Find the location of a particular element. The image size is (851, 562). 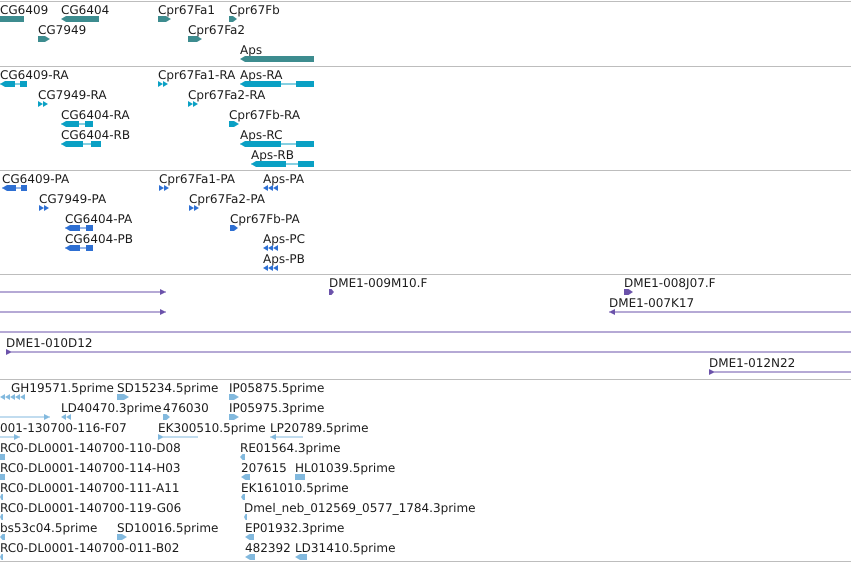

feature-label: HL01039.5prime is located at coordinates (345, 468).